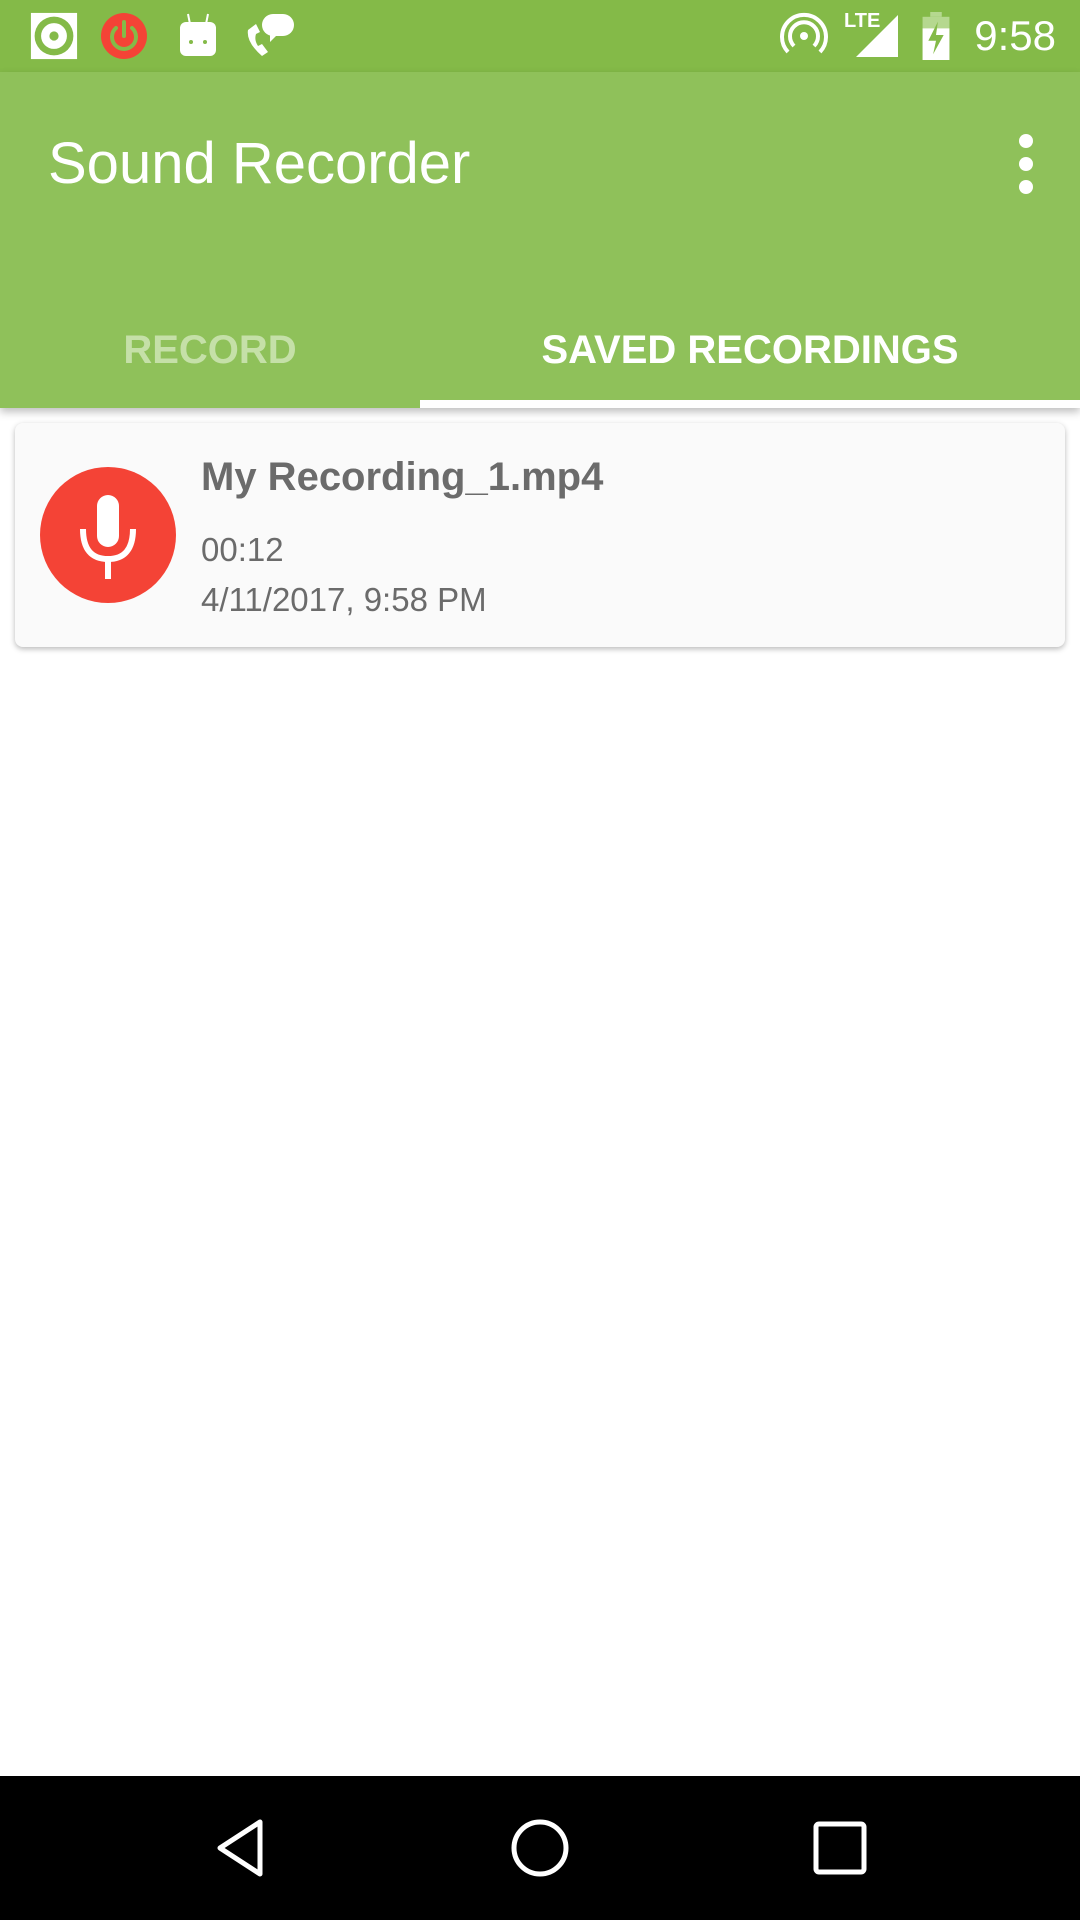 The height and width of the screenshot is (1920, 1080). What do you see at coordinates (259, 163) in the screenshot?
I see `app-title: Sound Recorder` at bounding box center [259, 163].